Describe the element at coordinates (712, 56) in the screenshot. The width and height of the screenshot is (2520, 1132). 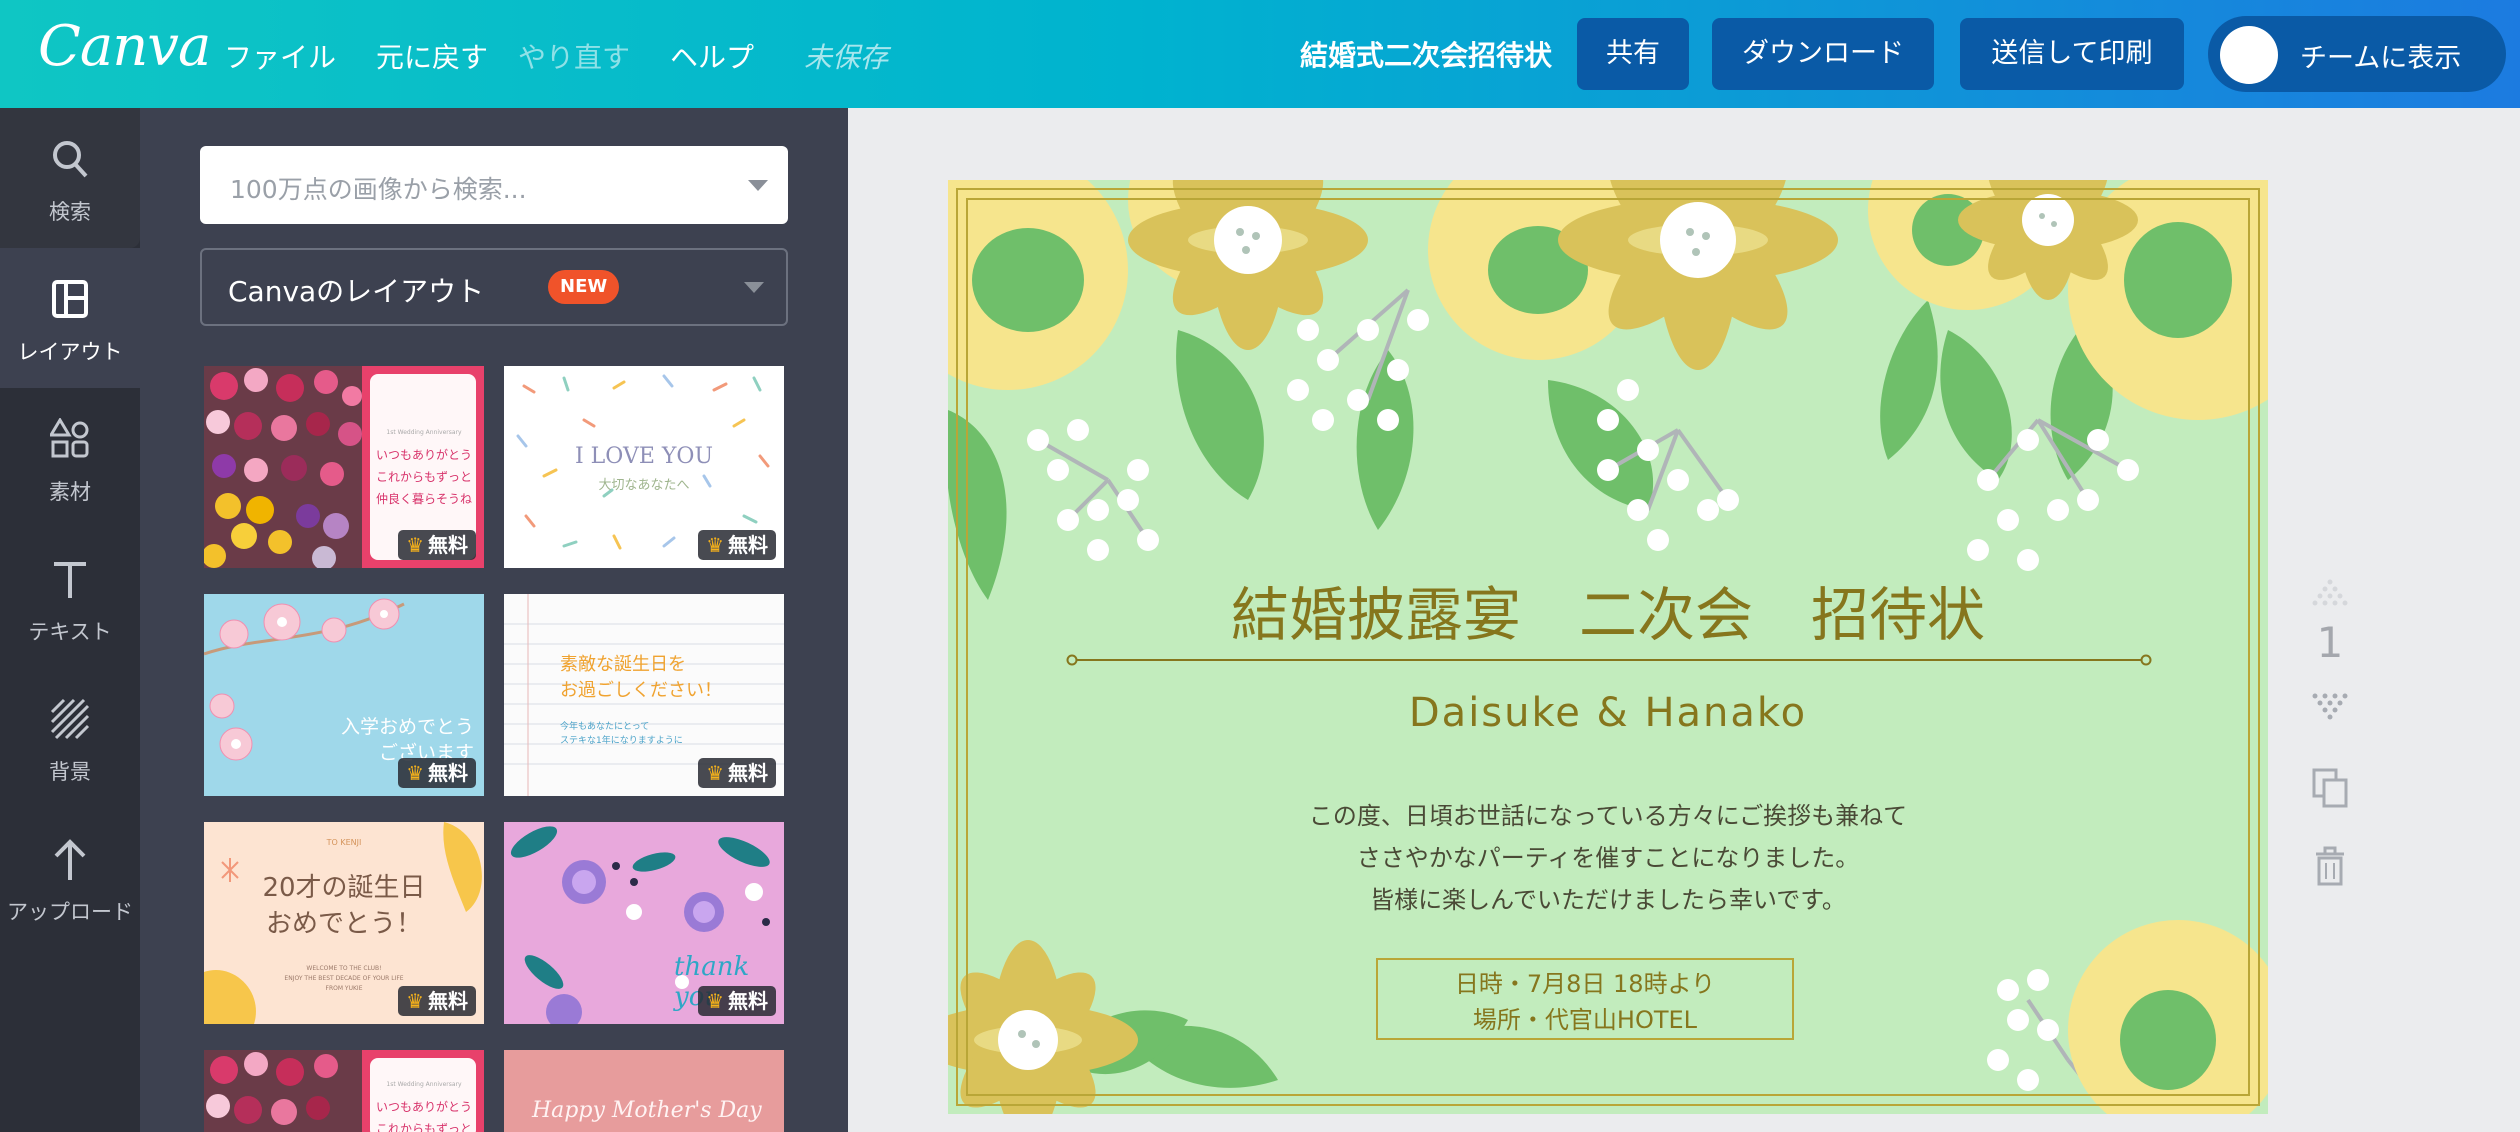
I see `menu-help: ヘルプ` at that location.